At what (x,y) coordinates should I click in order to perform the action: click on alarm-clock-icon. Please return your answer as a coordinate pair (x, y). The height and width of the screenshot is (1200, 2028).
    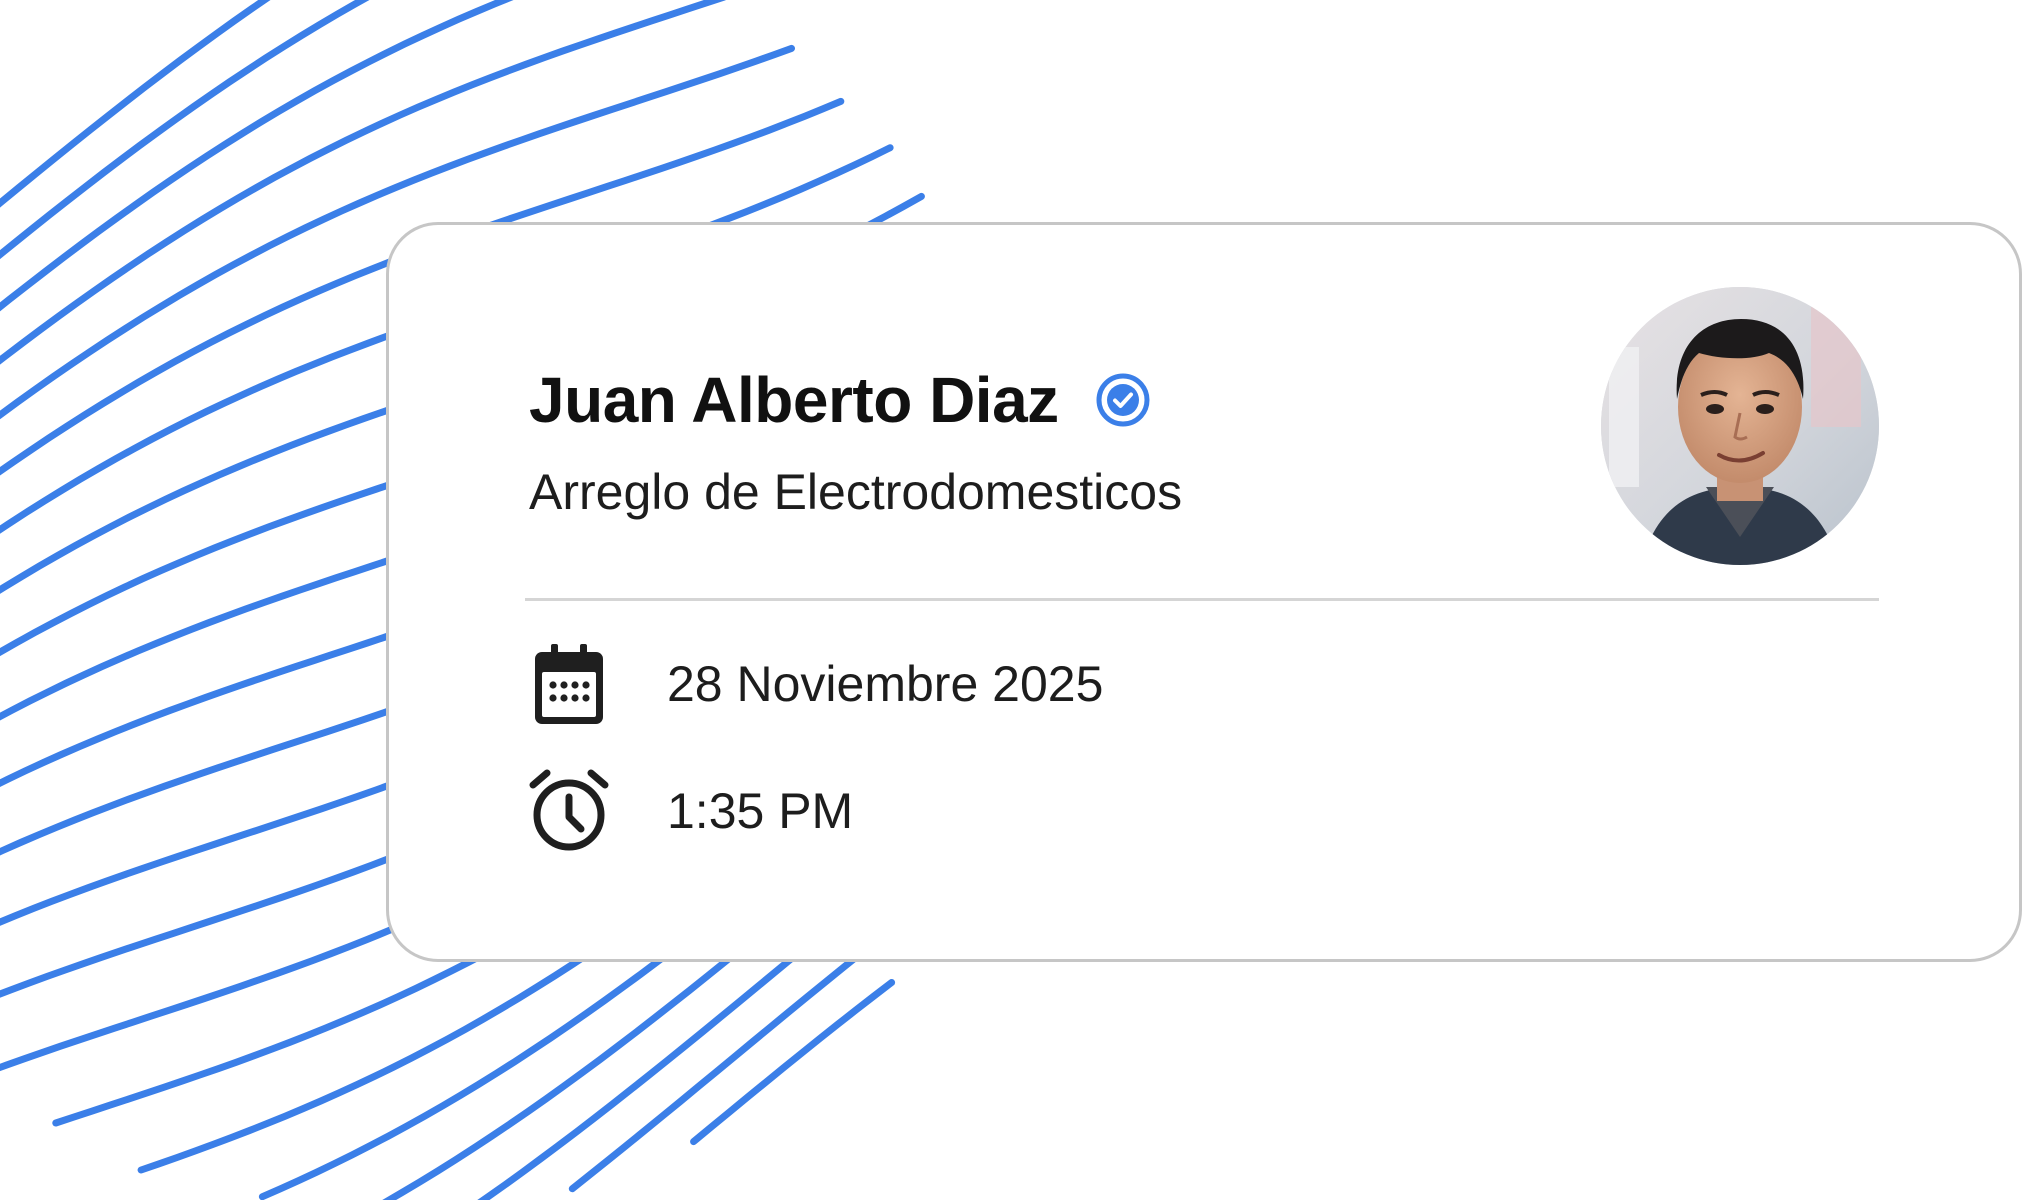
    Looking at the image, I should click on (569, 810).